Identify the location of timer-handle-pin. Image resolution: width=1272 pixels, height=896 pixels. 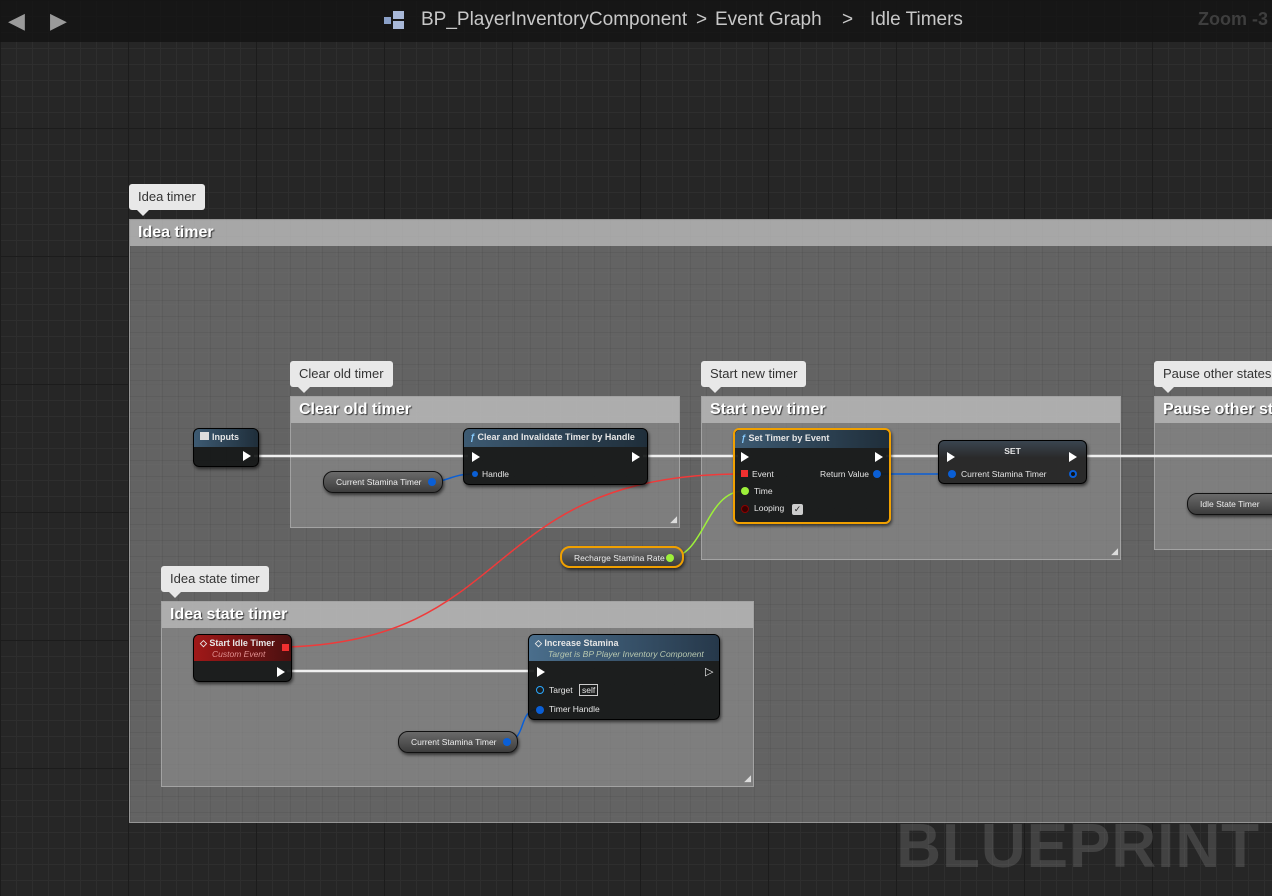
(540, 710).